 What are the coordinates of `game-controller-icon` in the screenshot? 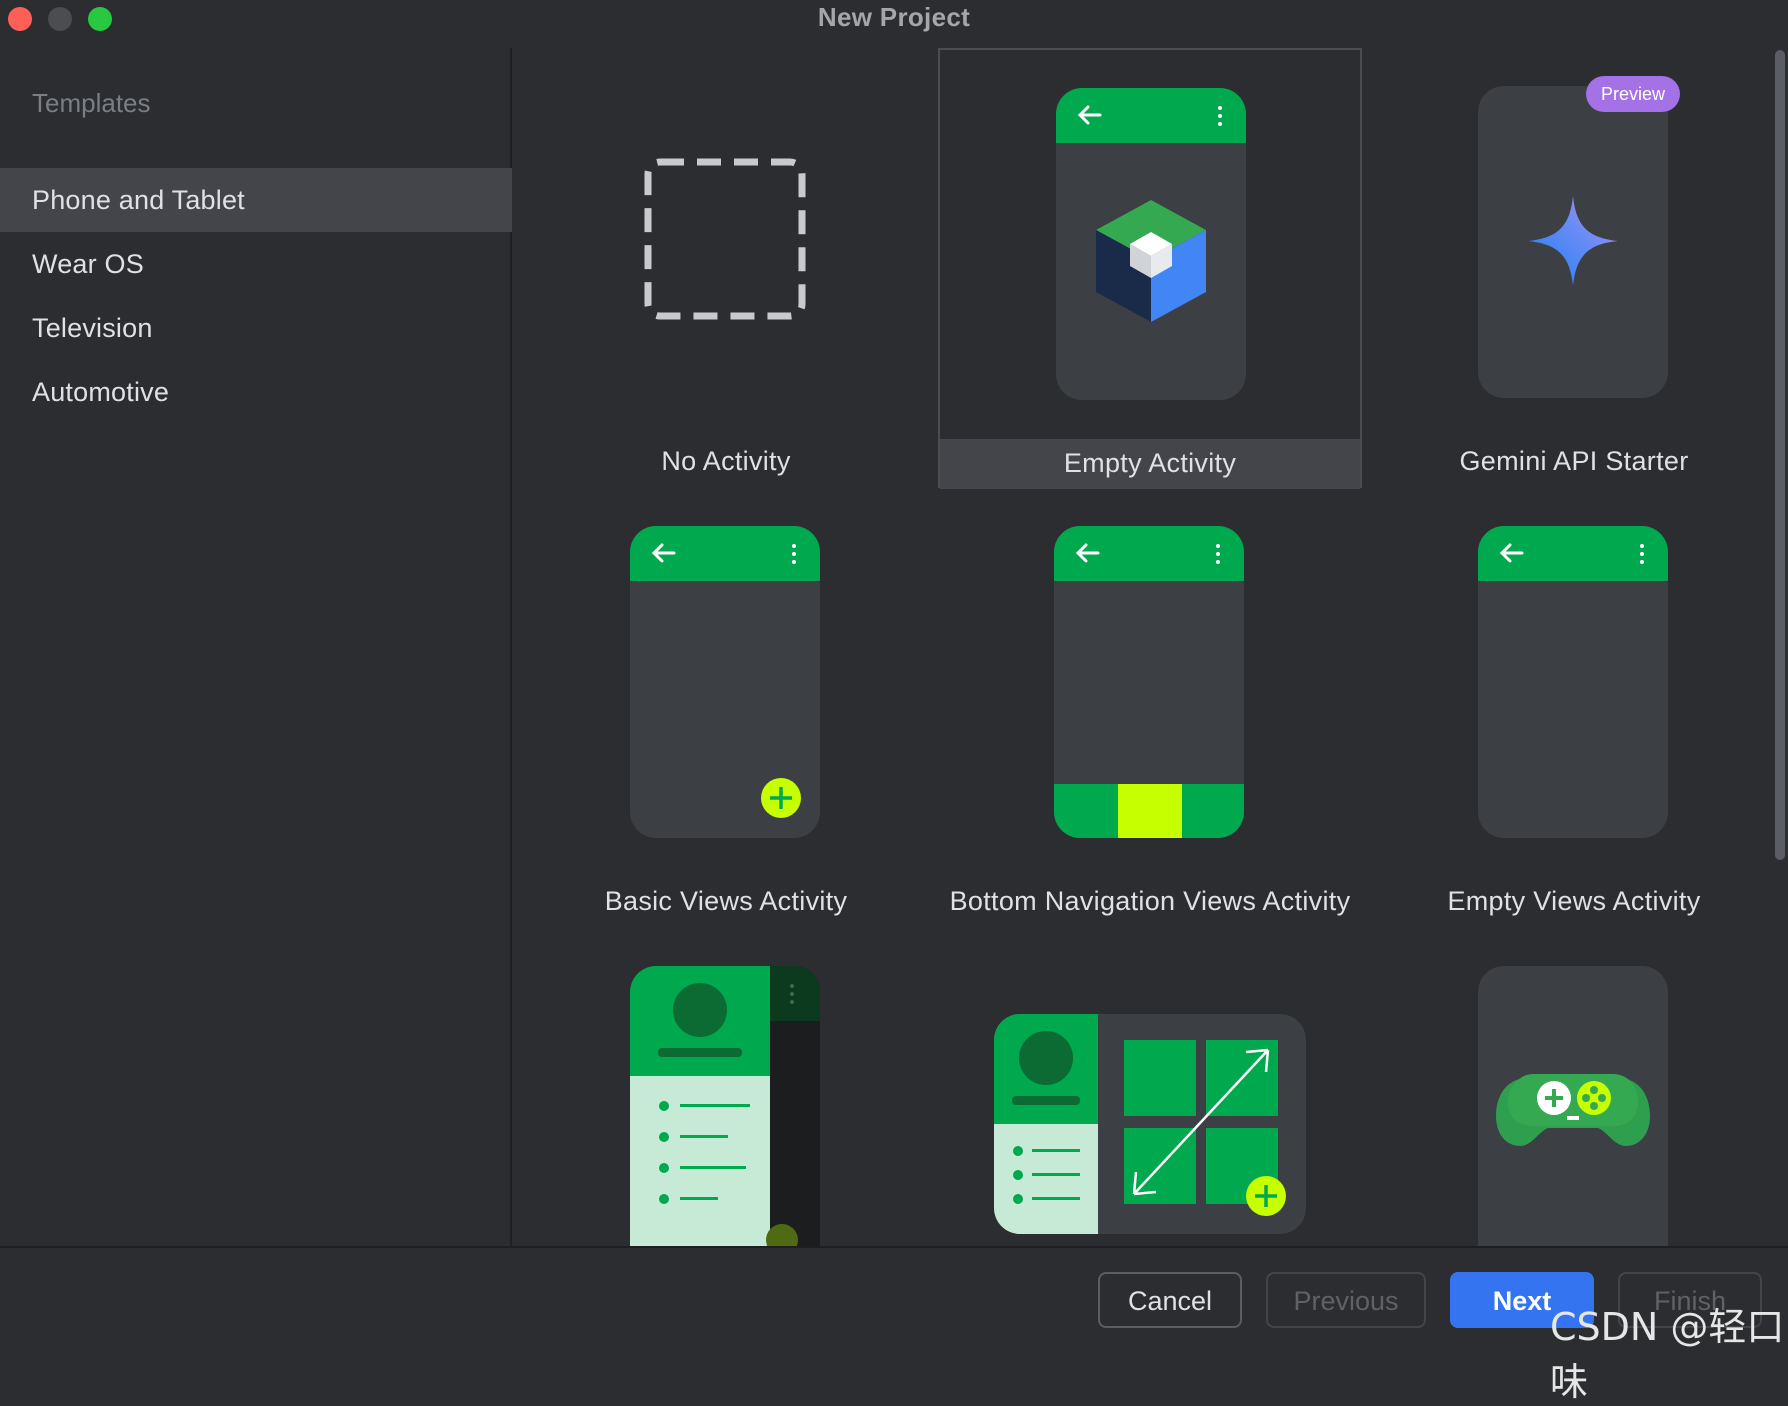 It's located at (1573, 1106).